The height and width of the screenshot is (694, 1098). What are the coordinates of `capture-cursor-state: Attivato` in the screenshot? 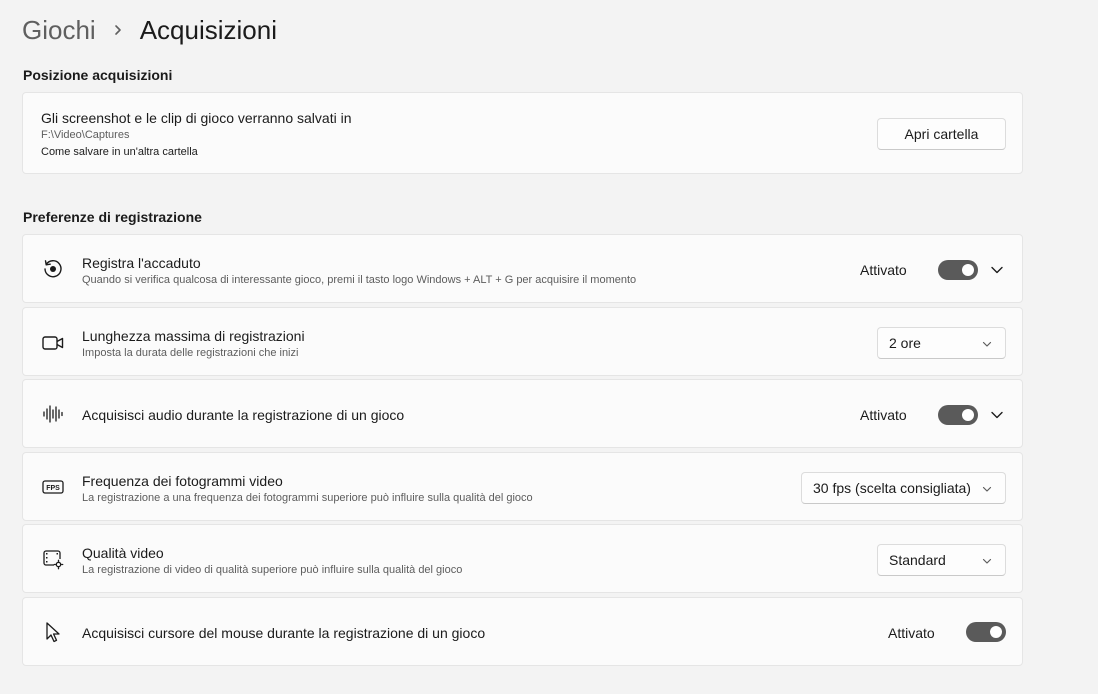 It's located at (911, 633).